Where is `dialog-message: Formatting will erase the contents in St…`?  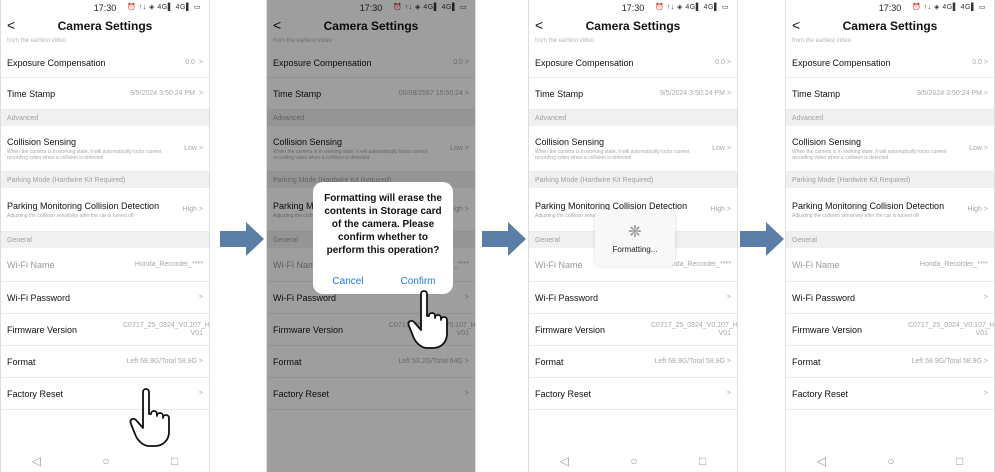
dialog-message: Formatting will erase the contents in St… is located at coordinates (383, 224).